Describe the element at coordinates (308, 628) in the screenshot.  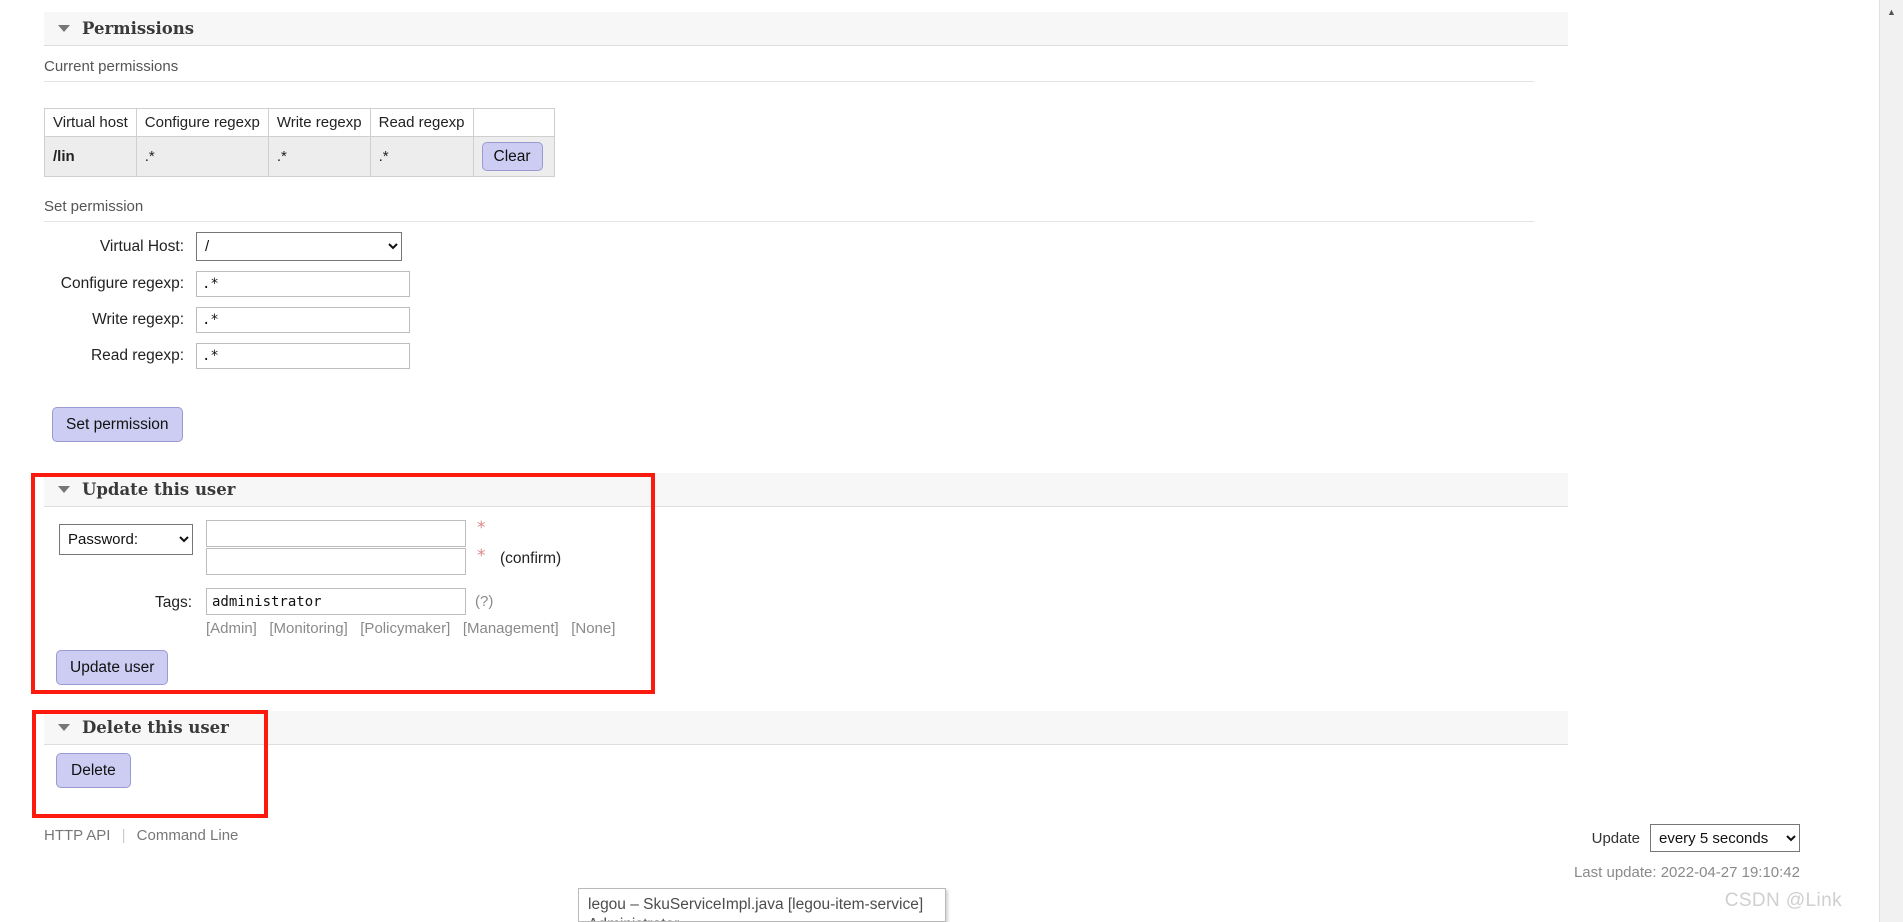
I see `tag-link-monitoring: [Monitoring]` at that location.